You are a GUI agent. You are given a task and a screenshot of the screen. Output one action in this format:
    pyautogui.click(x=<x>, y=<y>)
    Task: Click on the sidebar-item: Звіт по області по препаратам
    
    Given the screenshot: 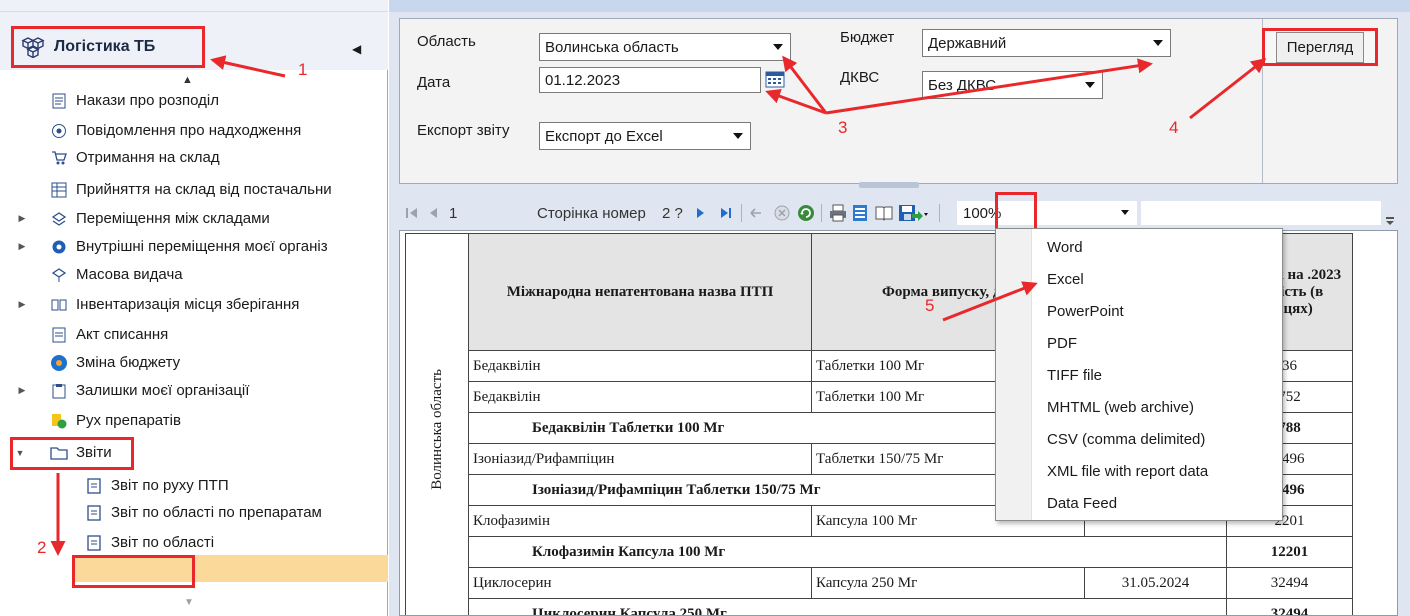 What is the action you would take?
    pyautogui.click(x=194, y=512)
    